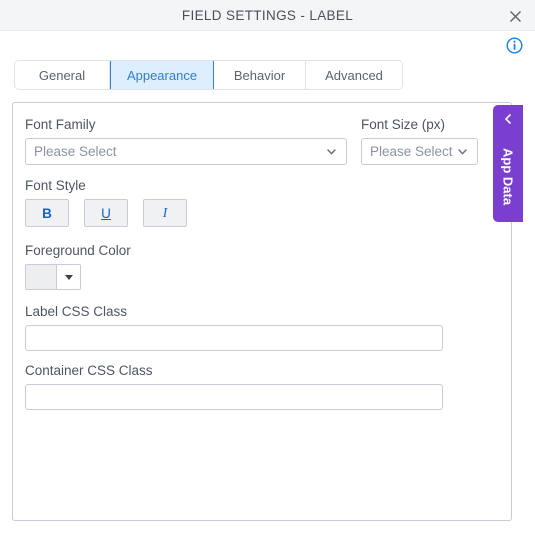  Describe the element at coordinates (106, 213) in the screenshot. I see `underline-button: U` at that location.